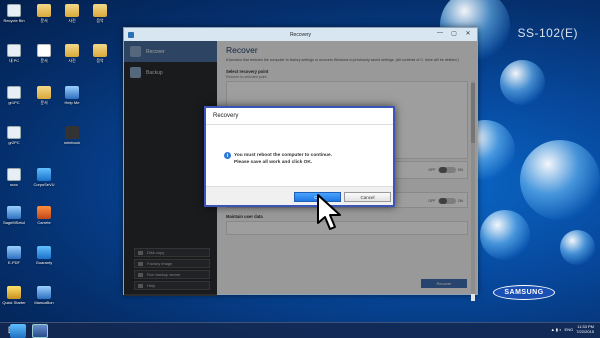 This screenshot has width=600, height=338. I want to click on document-icon, so click(44, 50).